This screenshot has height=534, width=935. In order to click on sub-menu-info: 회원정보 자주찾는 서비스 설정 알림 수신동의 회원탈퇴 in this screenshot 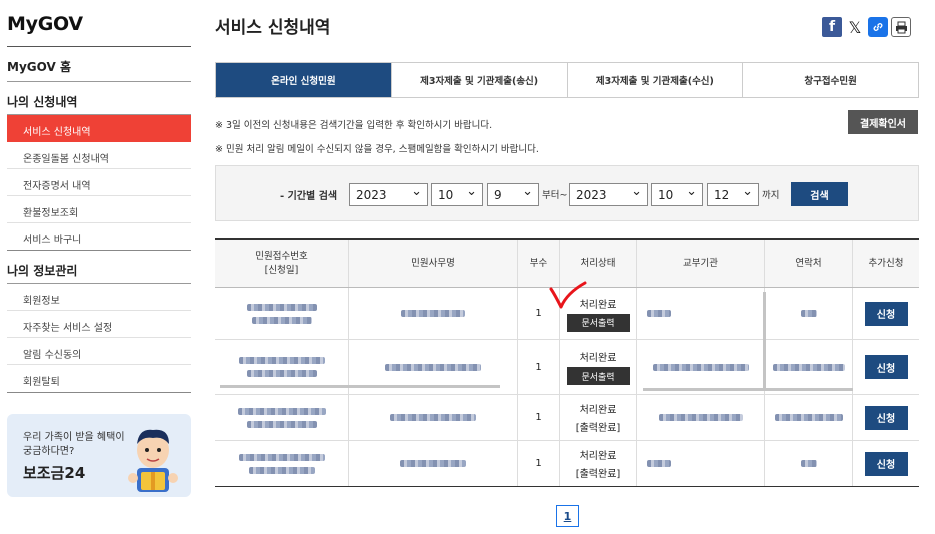, I will do `click(99, 338)`.